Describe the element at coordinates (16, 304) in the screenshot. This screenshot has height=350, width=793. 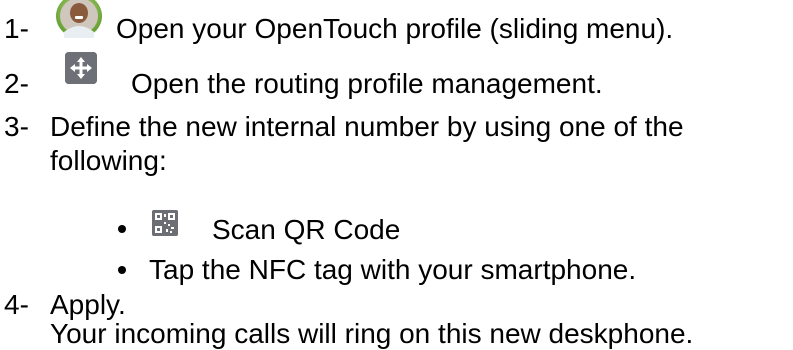
I see `step-4-number: 4-` at that location.